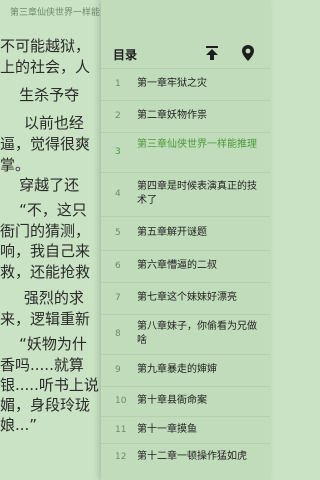  I want to click on chapter-number: 1, so click(118, 84).